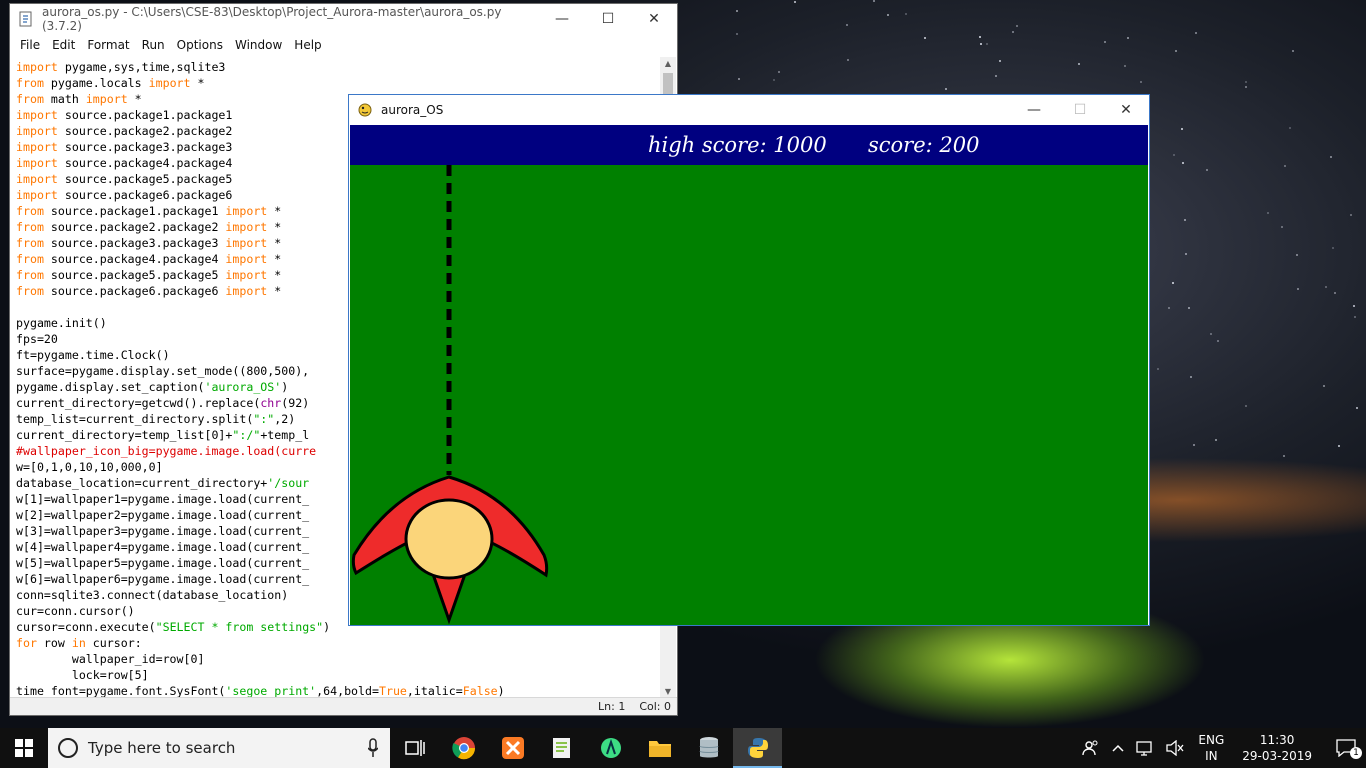  I want to click on menu-format: Format, so click(108, 45).